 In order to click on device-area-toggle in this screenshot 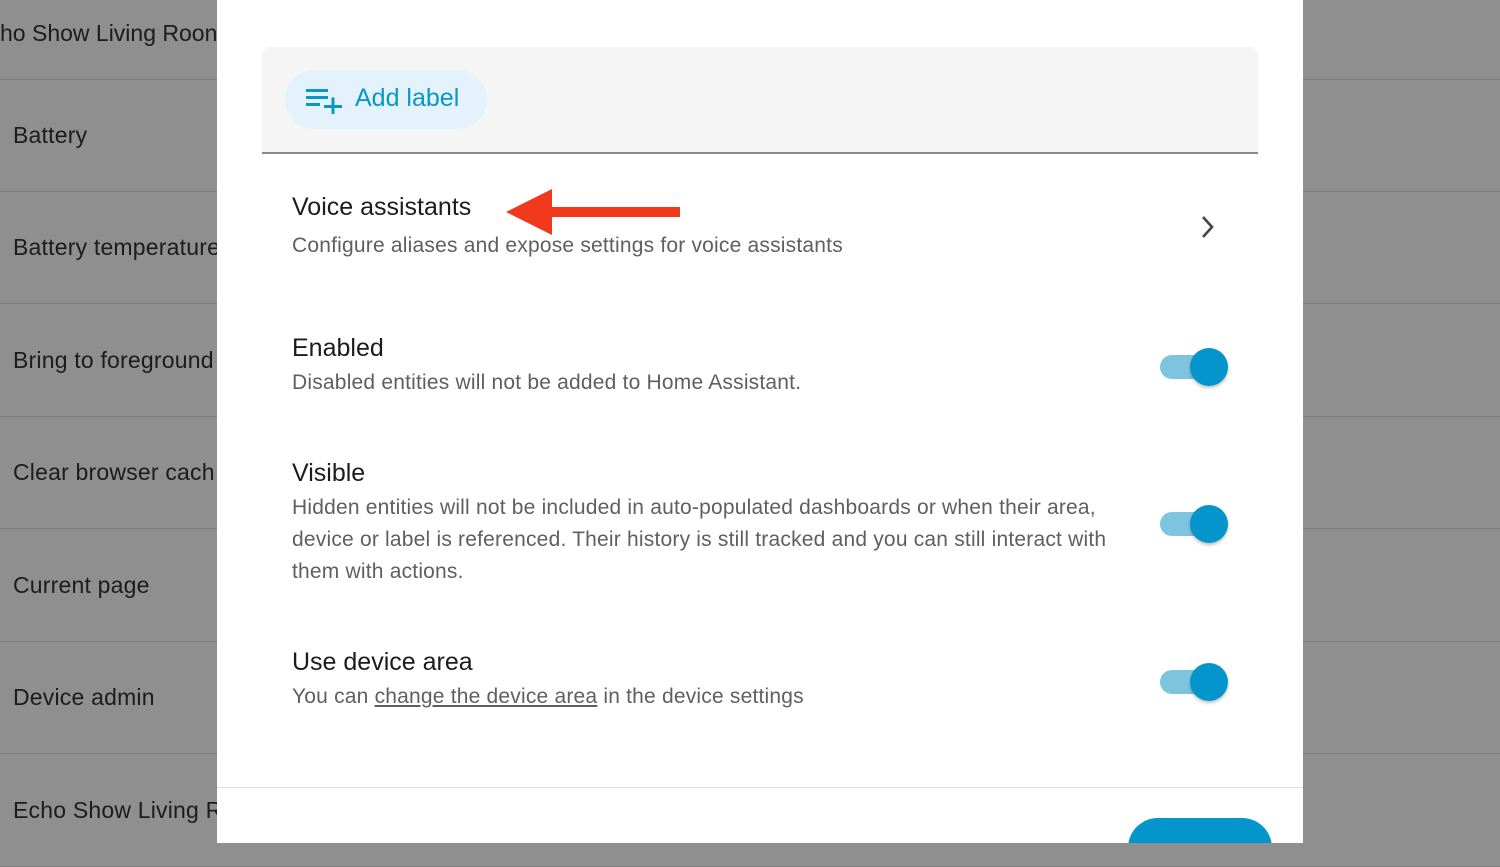, I will do `click(1195, 682)`.